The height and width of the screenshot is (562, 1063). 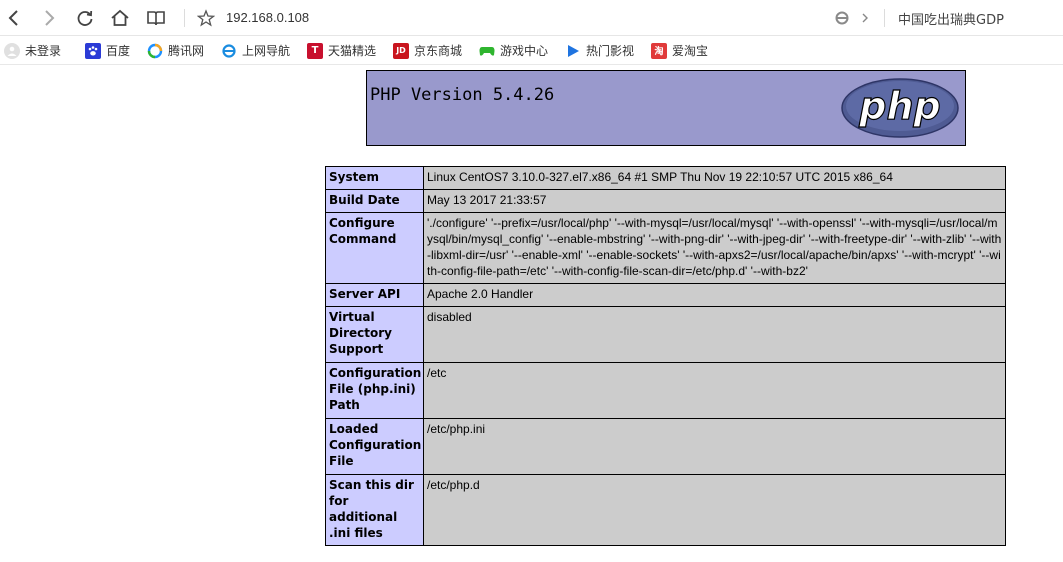 What do you see at coordinates (487, 50) in the screenshot?
I see `gamepad-icon` at bounding box center [487, 50].